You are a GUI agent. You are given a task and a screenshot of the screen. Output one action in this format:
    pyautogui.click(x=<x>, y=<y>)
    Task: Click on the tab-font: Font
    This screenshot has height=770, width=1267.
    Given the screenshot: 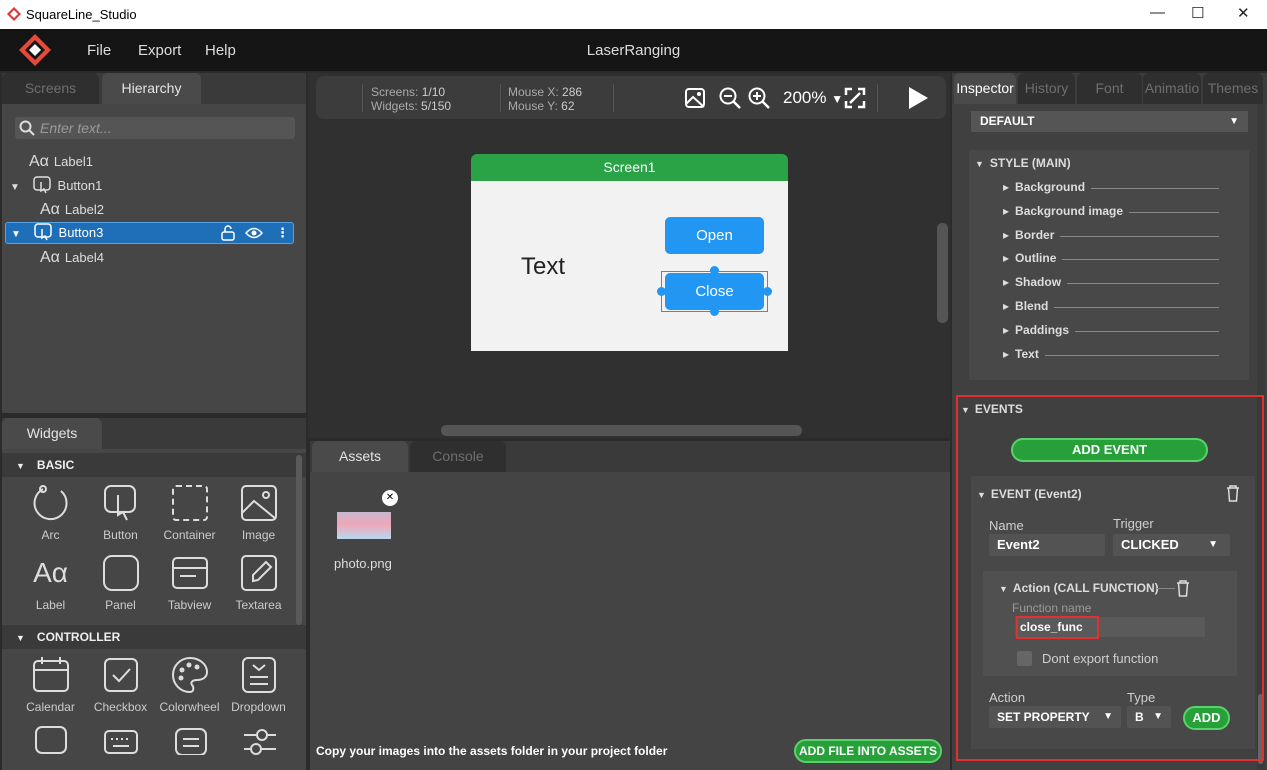 What is the action you would take?
    pyautogui.click(x=1109, y=88)
    